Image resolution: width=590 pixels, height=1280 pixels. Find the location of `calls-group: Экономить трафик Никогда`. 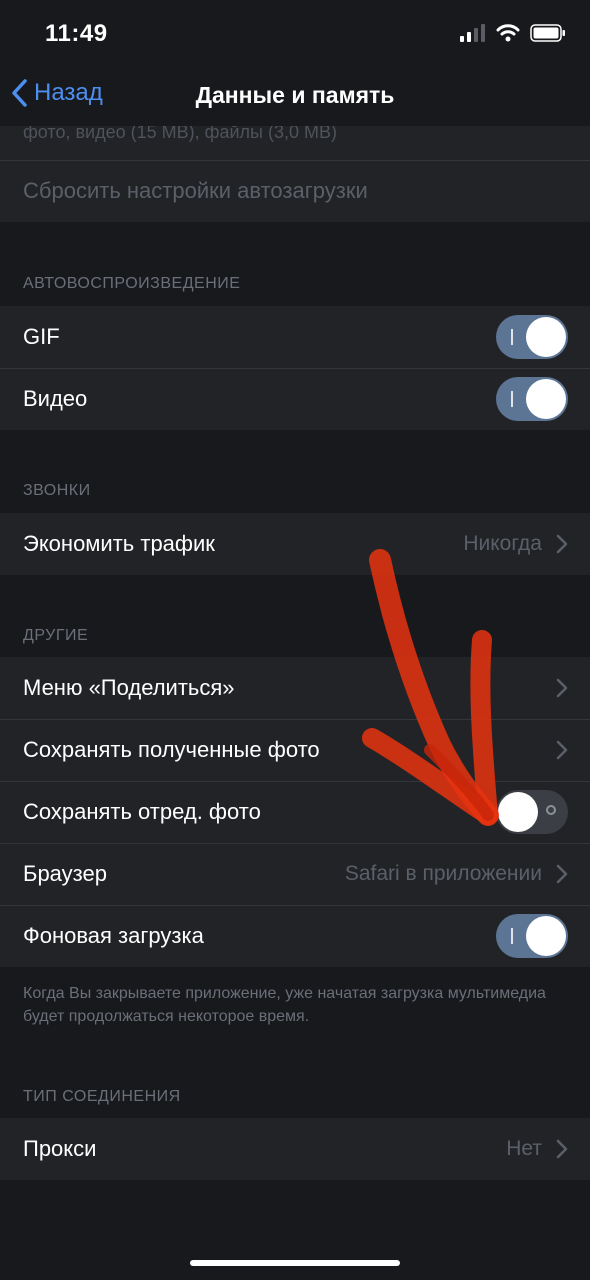

calls-group: Экономить трафик Никогда is located at coordinates (295, 544).